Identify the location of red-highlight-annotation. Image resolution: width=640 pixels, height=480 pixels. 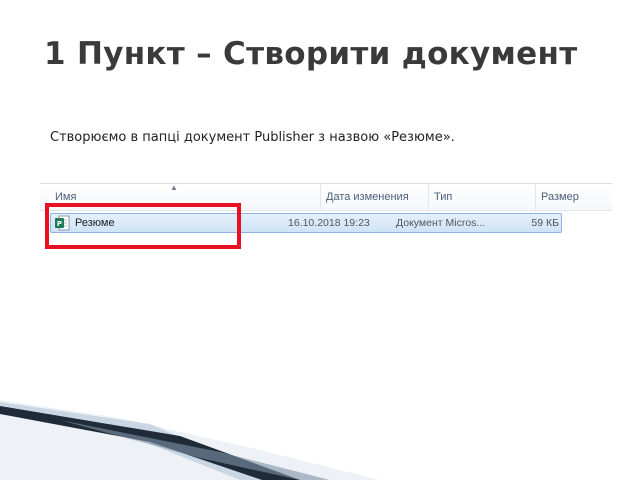
(143, 226).